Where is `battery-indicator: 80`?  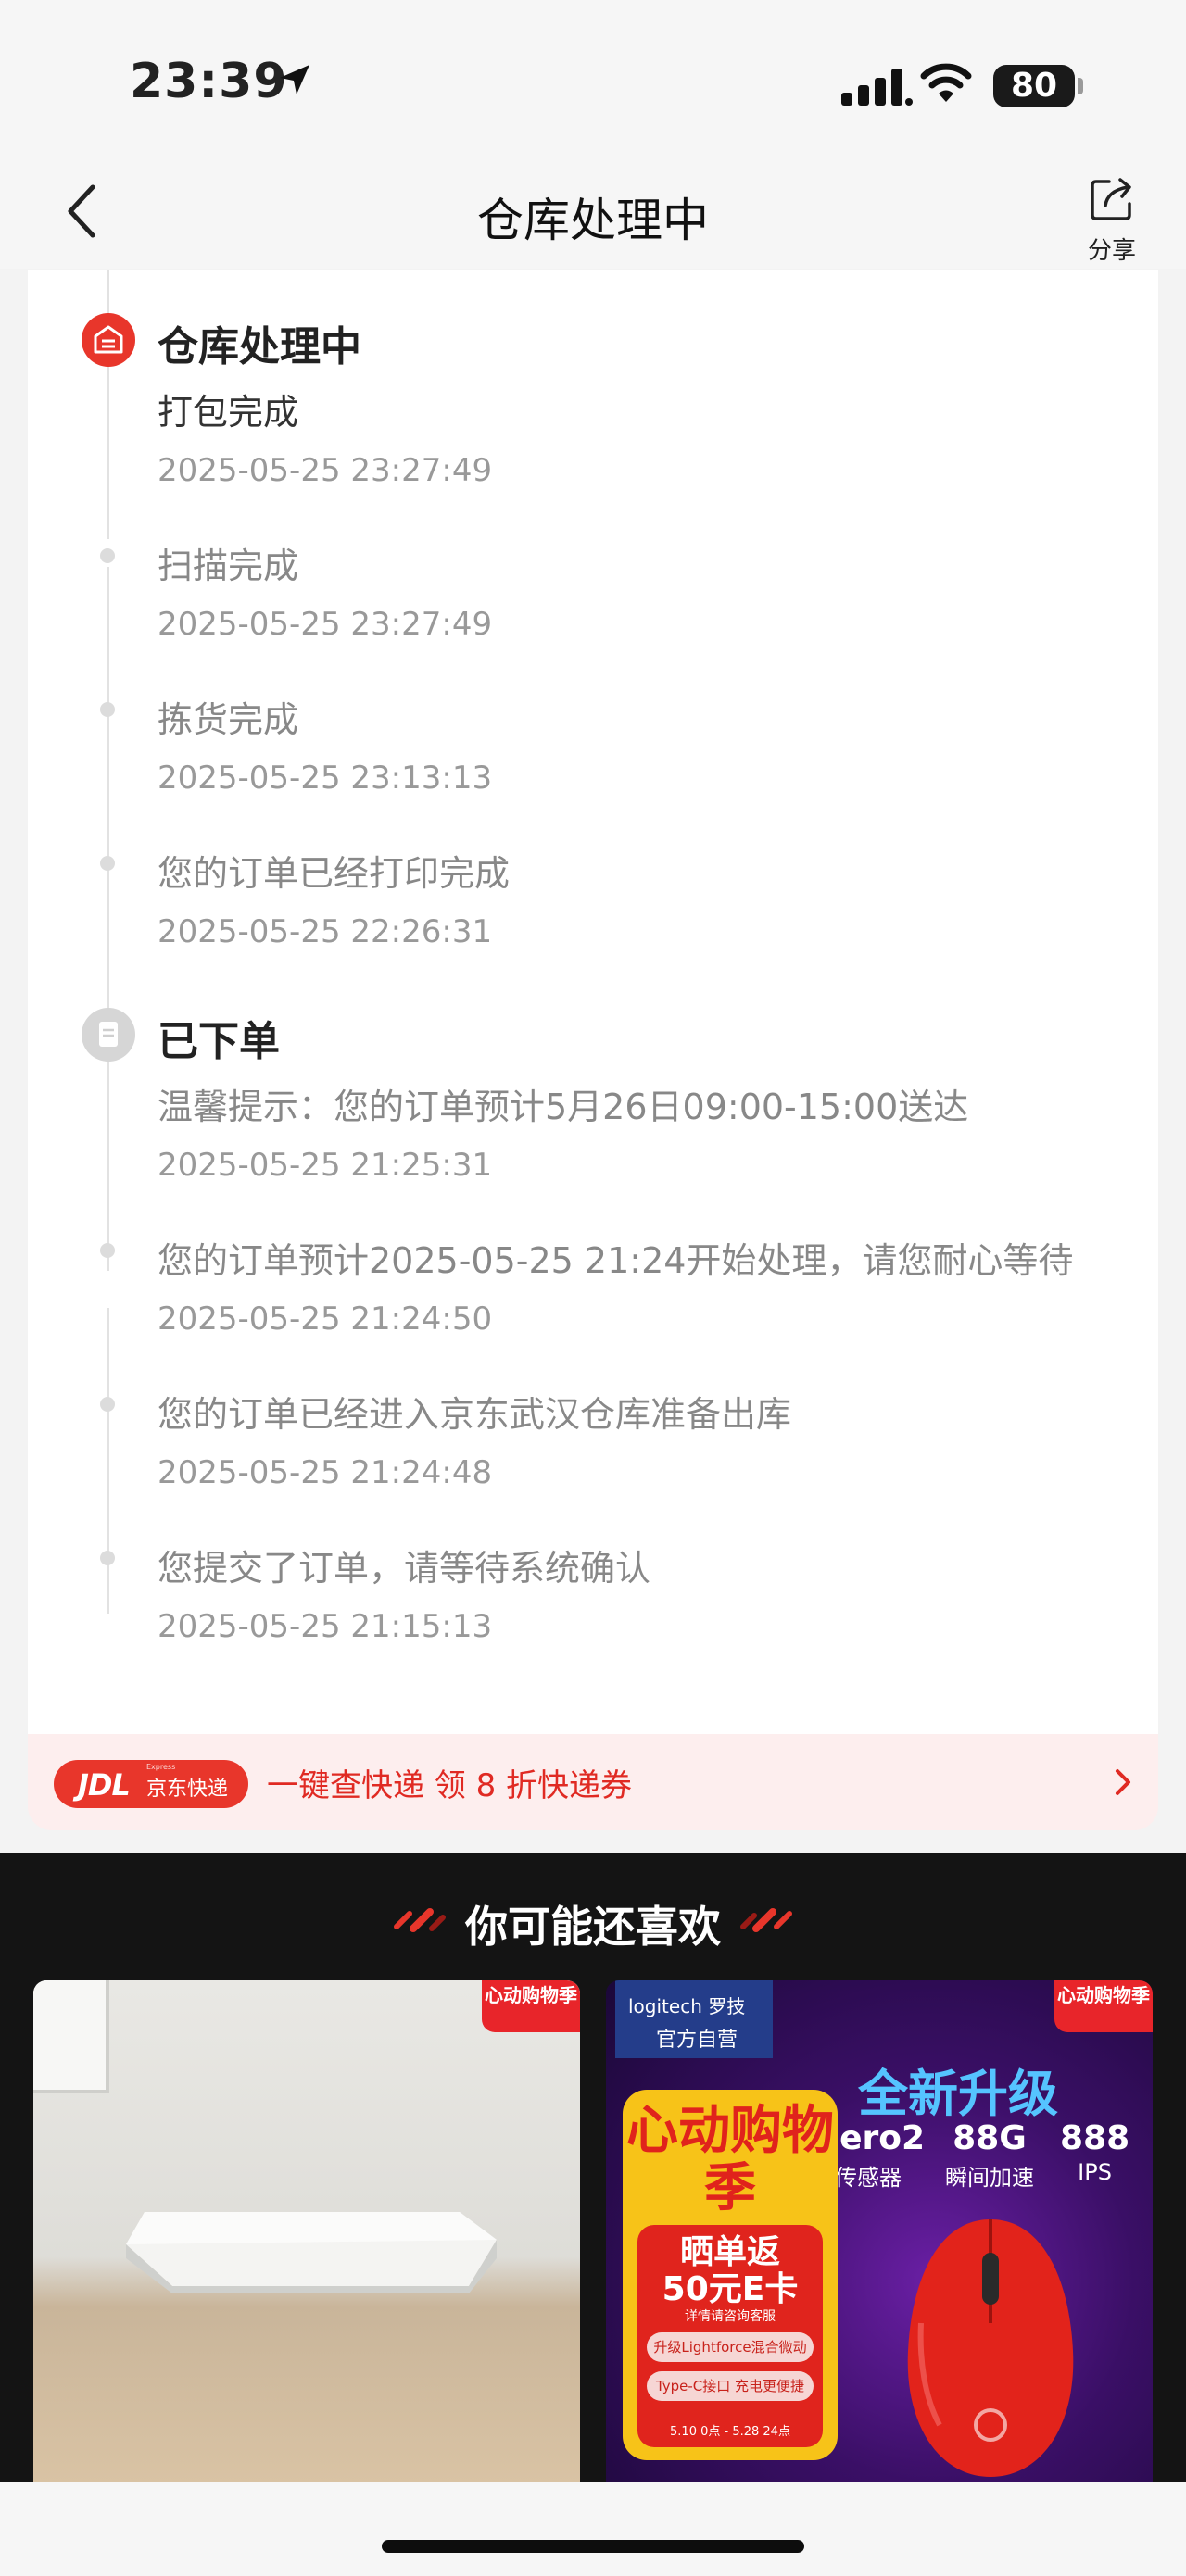
battery-indicator: 80 is located at coordinates (1034, 86).